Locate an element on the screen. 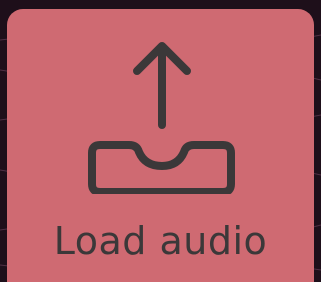 This screenshot has width=321, height=282. upload-tray is located at coordinates (161, 167).